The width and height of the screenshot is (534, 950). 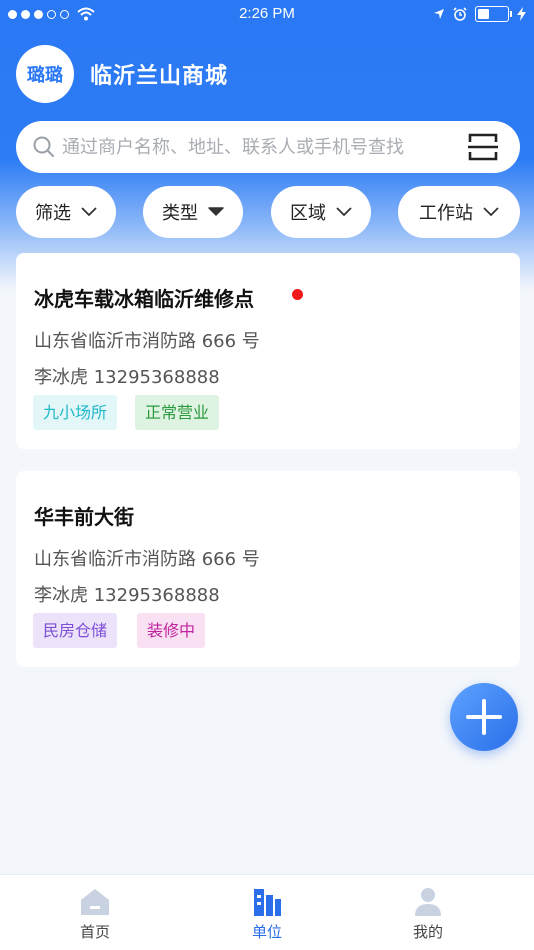 I want to click on search-bar, so click(x=268, y=147).